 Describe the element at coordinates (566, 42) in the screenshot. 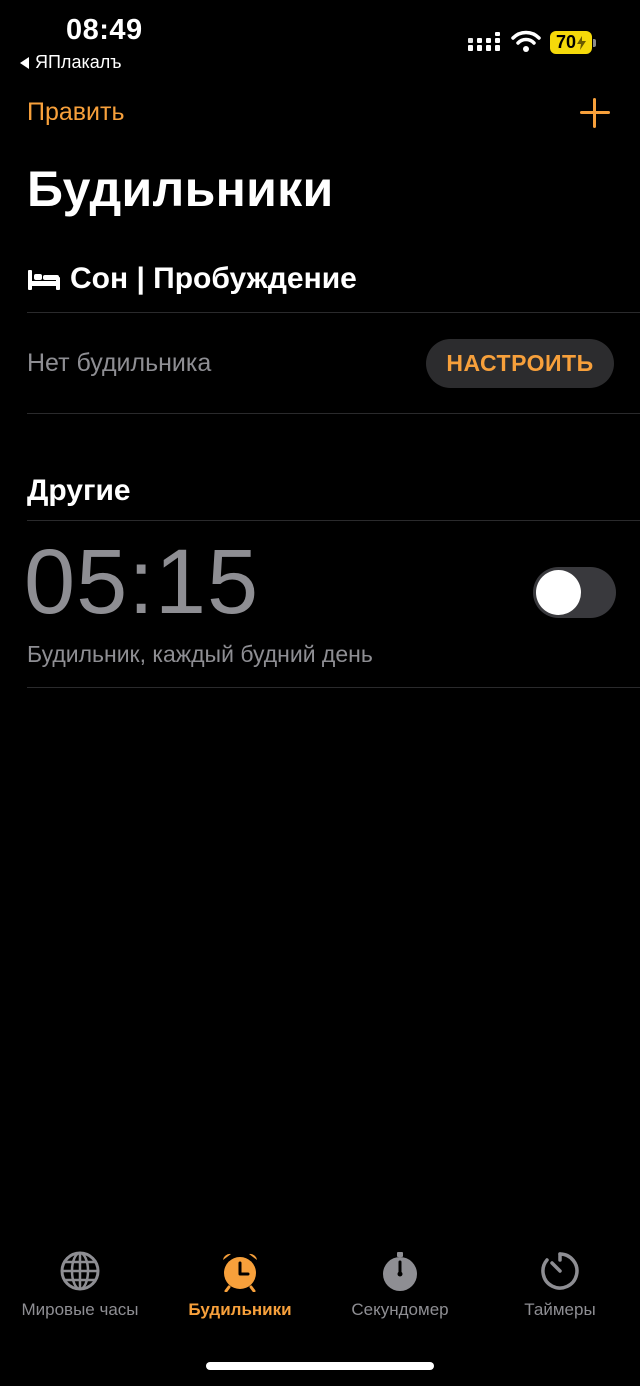

I see `battery-level: 70` at that location.